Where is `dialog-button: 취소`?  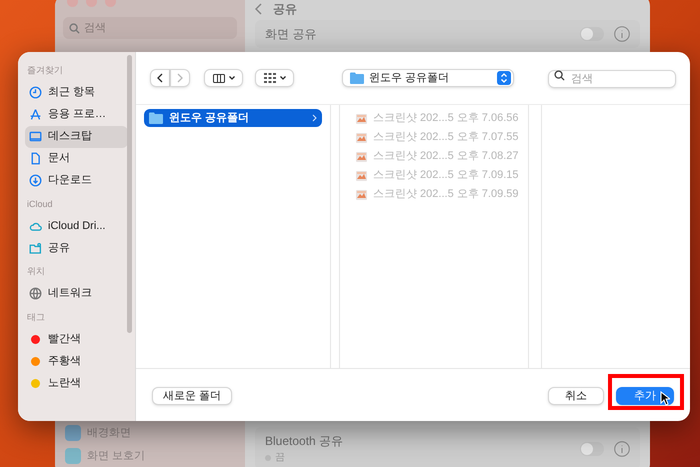
dialog-button: 취소 is located at coordinates (576, 396).